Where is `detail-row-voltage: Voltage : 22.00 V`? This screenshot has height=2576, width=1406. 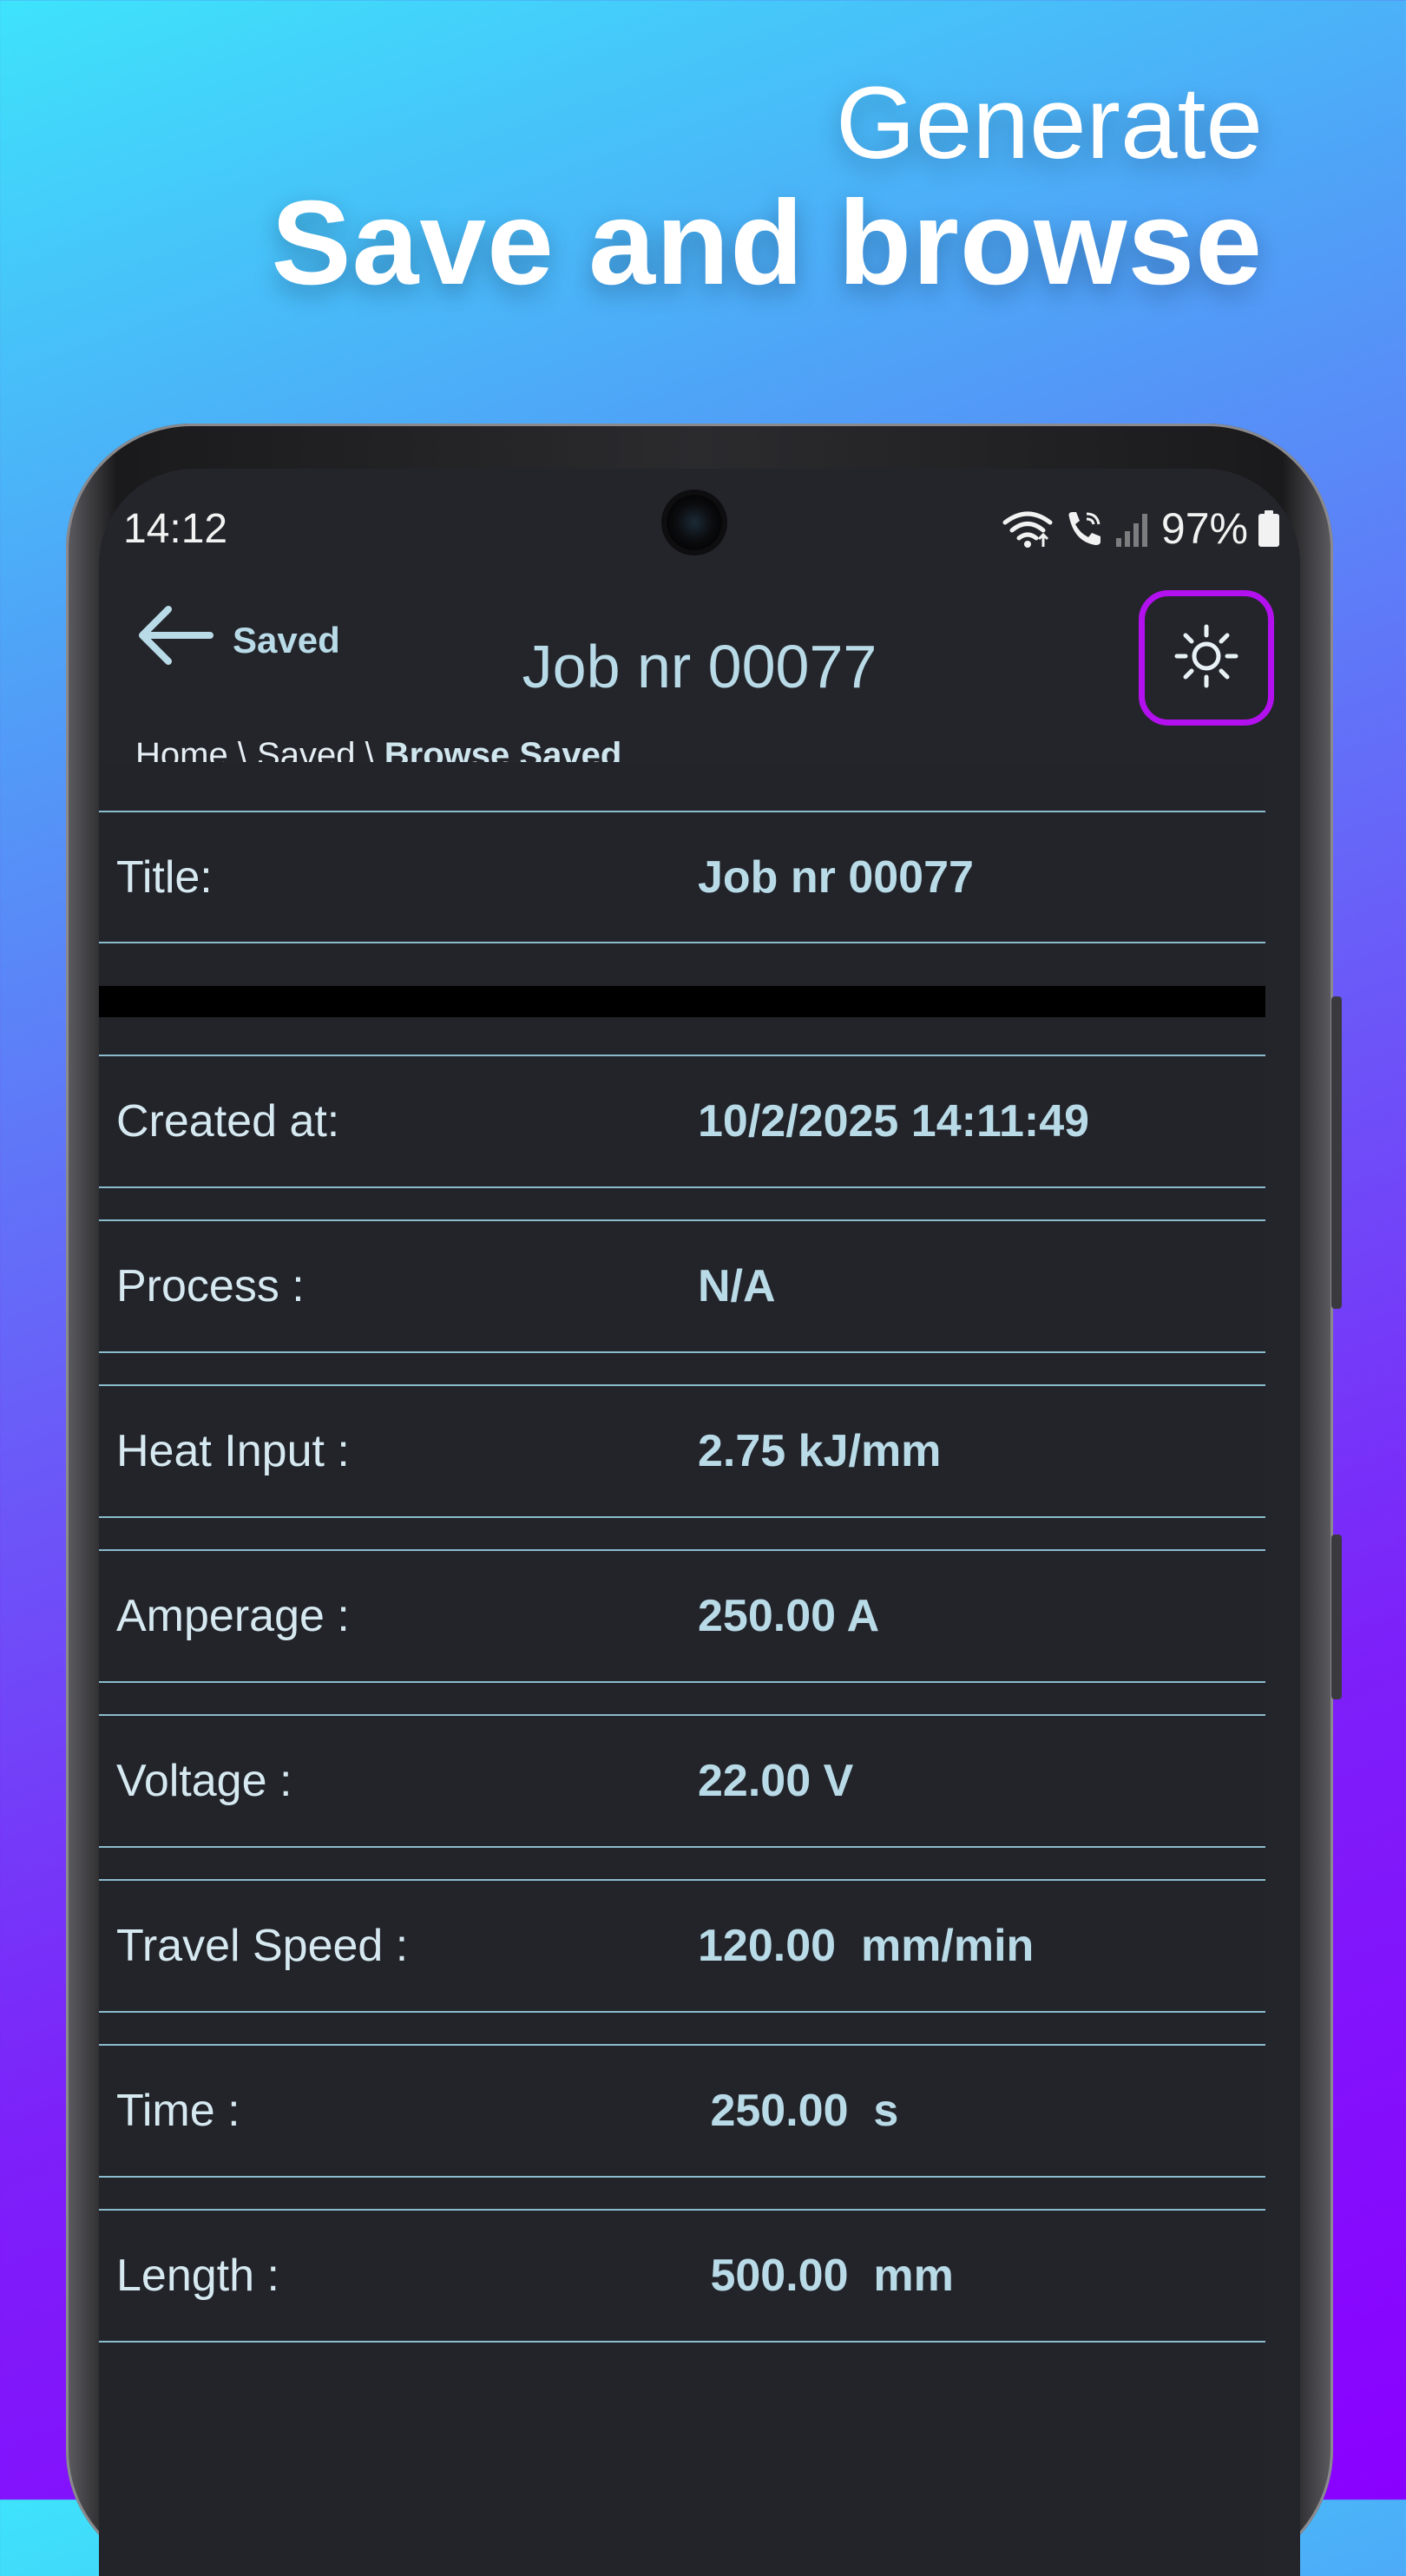
detail-row-voltage: Voltage : 22.00 V is located at coordinates (682, 1781).